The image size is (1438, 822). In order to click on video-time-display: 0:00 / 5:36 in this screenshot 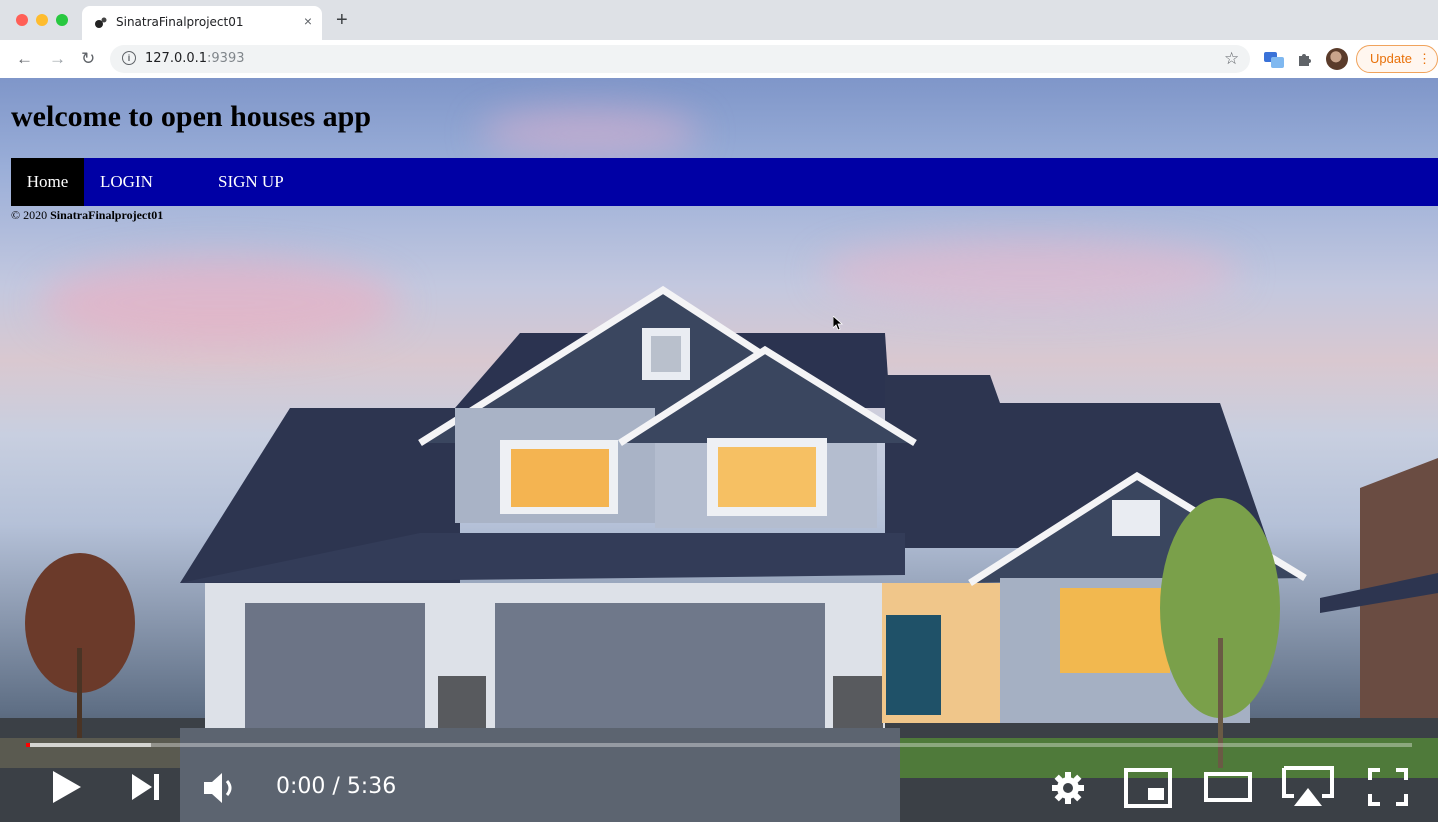, I will do `click(336, 786)`.